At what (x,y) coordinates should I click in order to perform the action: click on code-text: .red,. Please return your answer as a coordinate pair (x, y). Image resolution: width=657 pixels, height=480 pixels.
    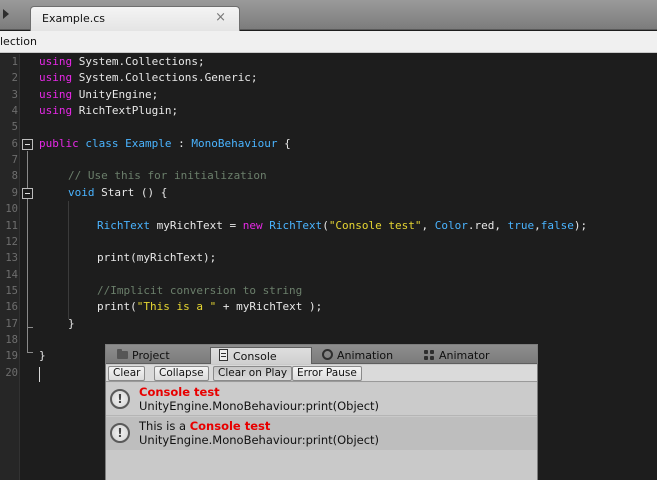
    Looking at the image, I should click on (487, 225).